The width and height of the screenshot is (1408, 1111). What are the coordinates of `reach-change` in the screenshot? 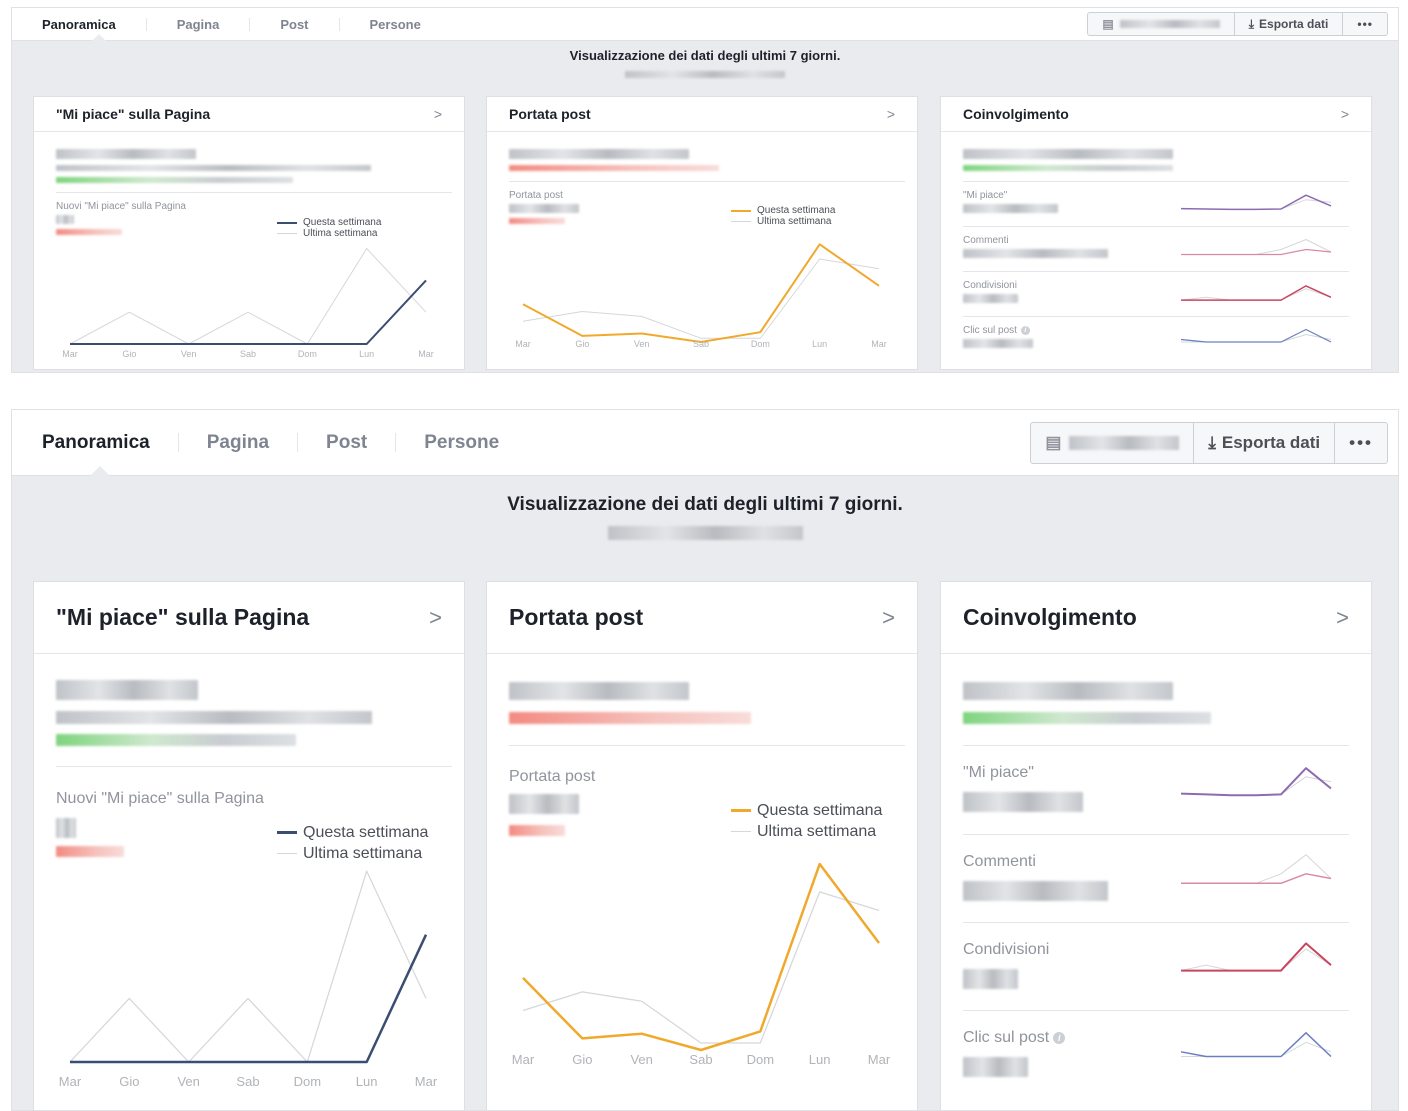 It's located at (537, 830).